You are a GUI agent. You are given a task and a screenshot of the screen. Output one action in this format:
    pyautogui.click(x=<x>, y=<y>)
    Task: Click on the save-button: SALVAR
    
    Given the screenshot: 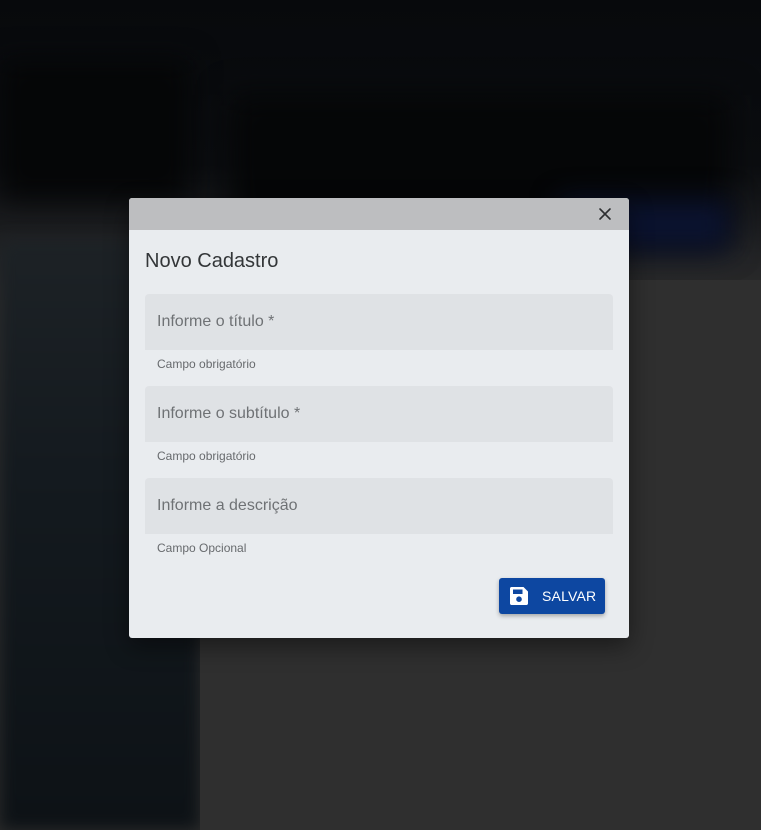 What is the action you would take?
    pyautogui.click(x=552, y=596)
    